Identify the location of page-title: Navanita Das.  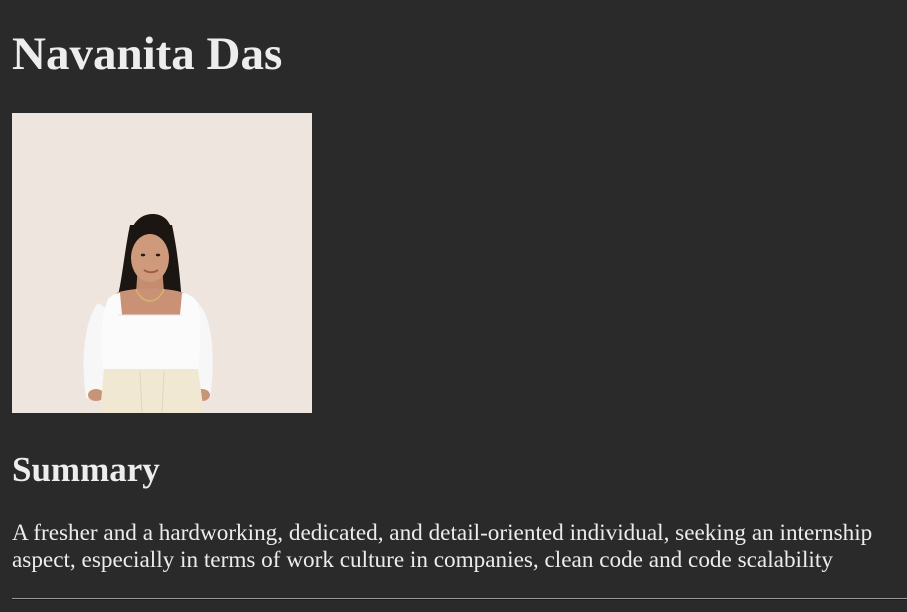
(147, 54).